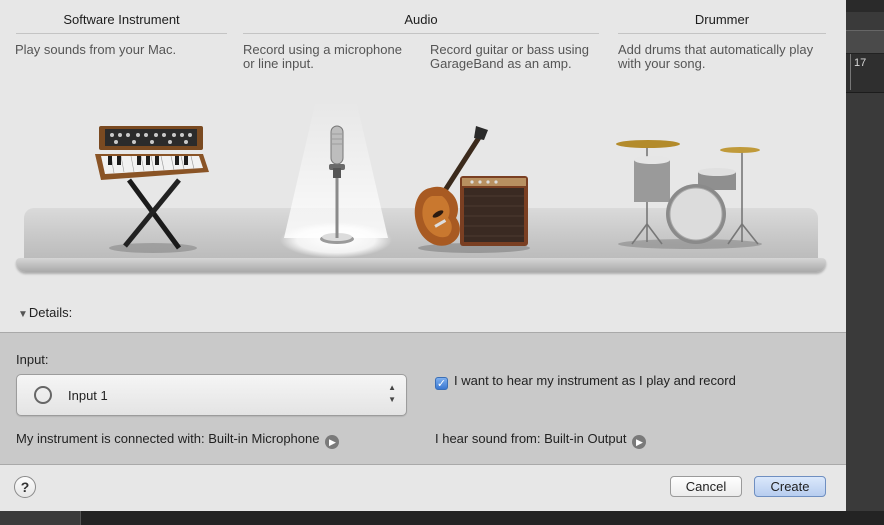  What do you see at coordinates (472, 191) in the screenshot?
I see `guitar-amp-icon` at bounding box center [472, 191].